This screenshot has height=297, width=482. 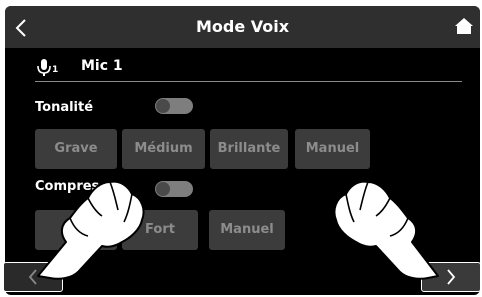 I want to click on tone-option-grave: Grave, so click(x=76, y=149).